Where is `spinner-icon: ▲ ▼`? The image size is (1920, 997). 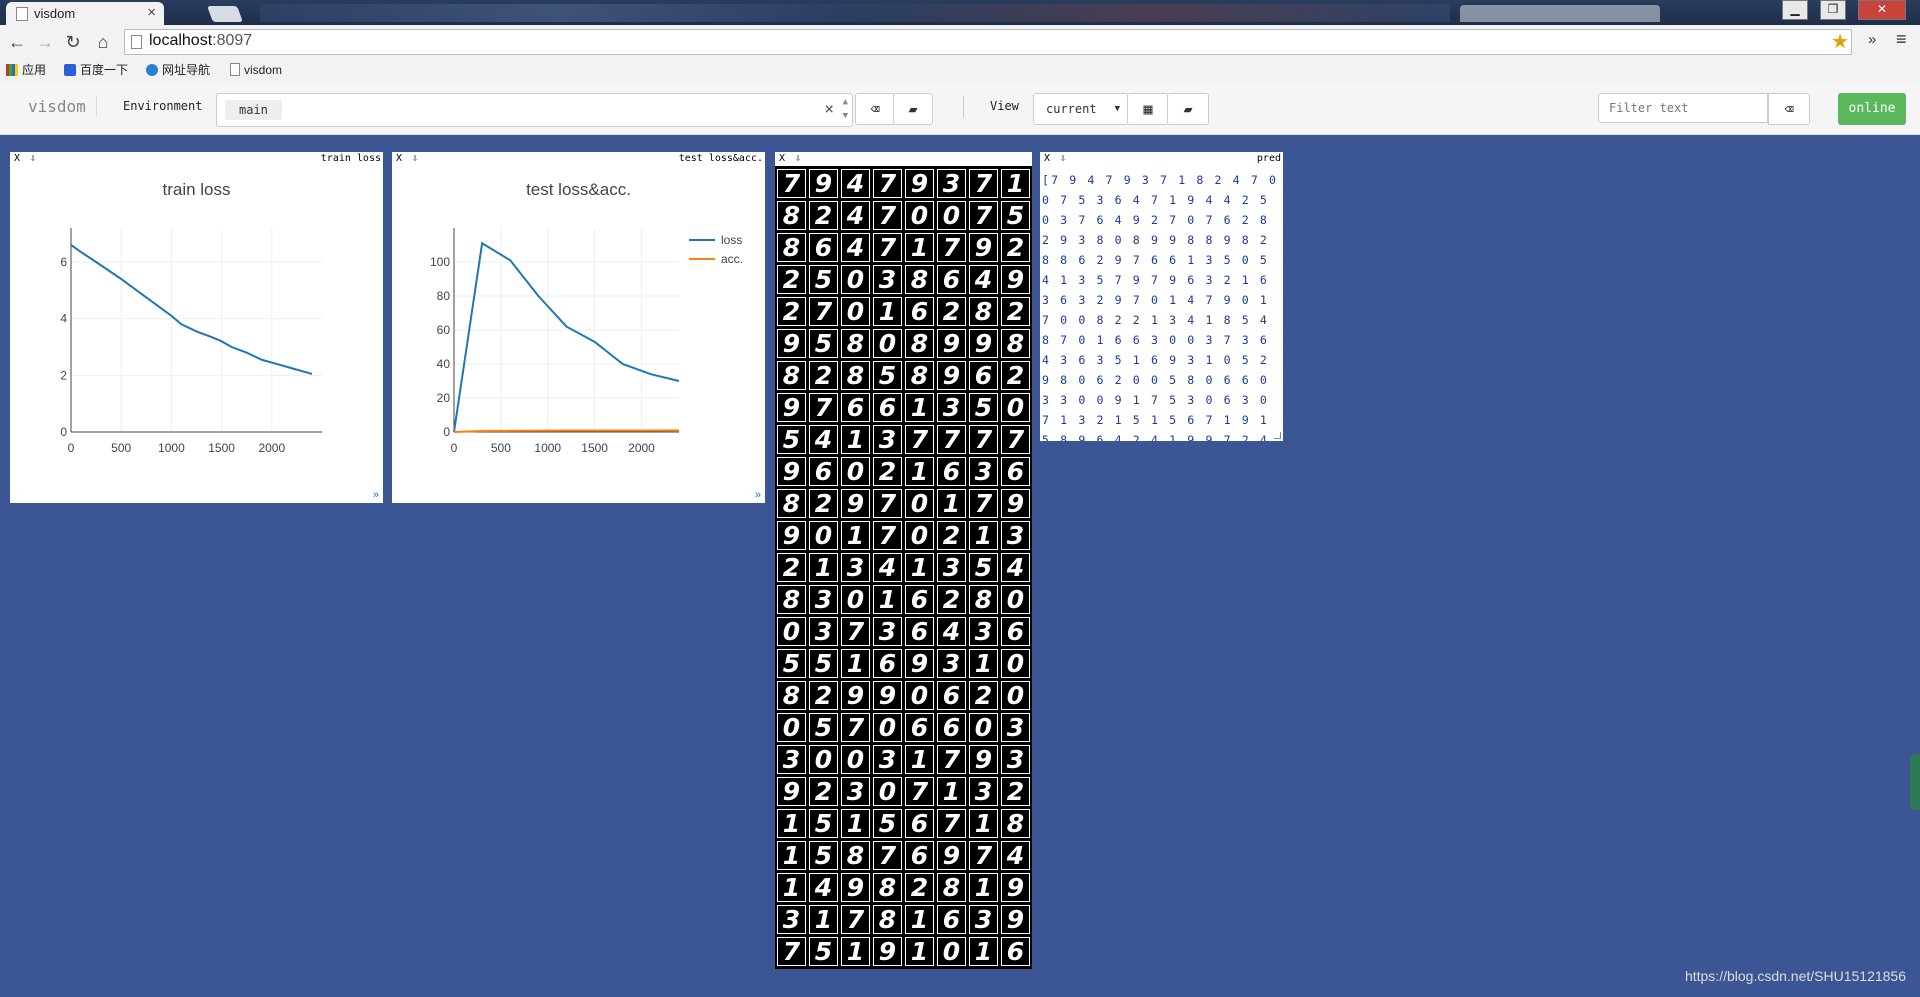 spinner-icon: ▲ ▼ is located at coordinates (845, 109).